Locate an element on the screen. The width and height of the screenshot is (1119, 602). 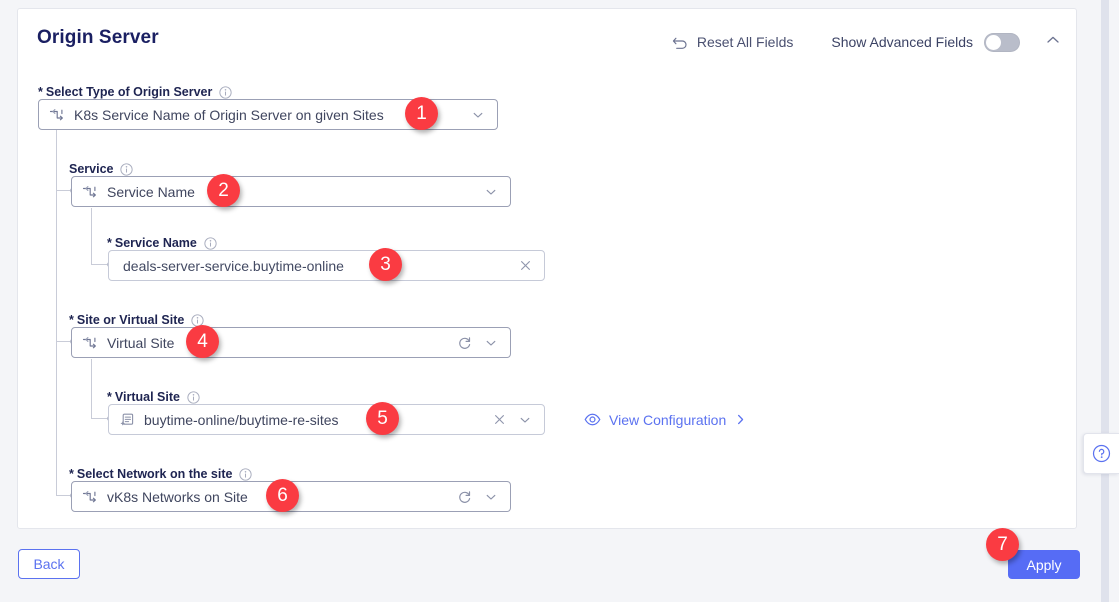
view-configuration-link: View Configuration is located at coordinates (665, 419).